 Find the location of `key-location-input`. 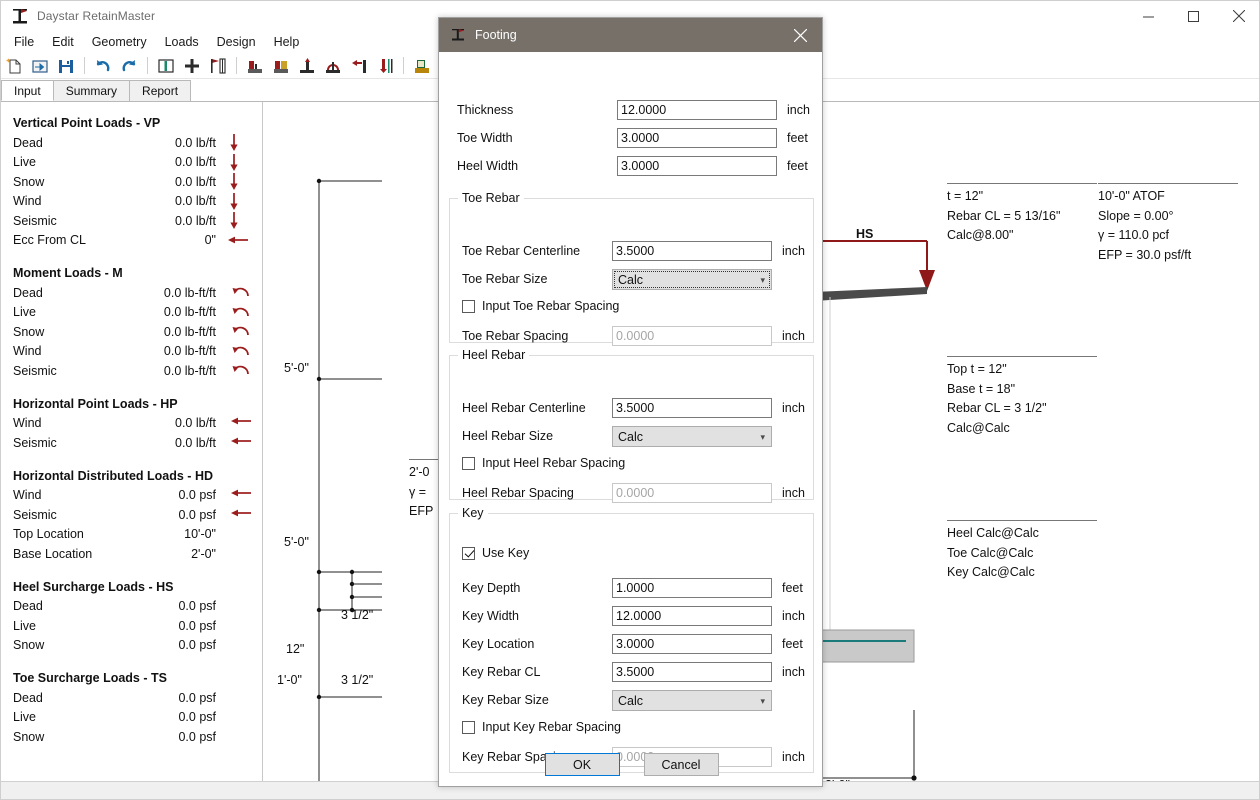

key-location-input is located at coordinates (692, 644).